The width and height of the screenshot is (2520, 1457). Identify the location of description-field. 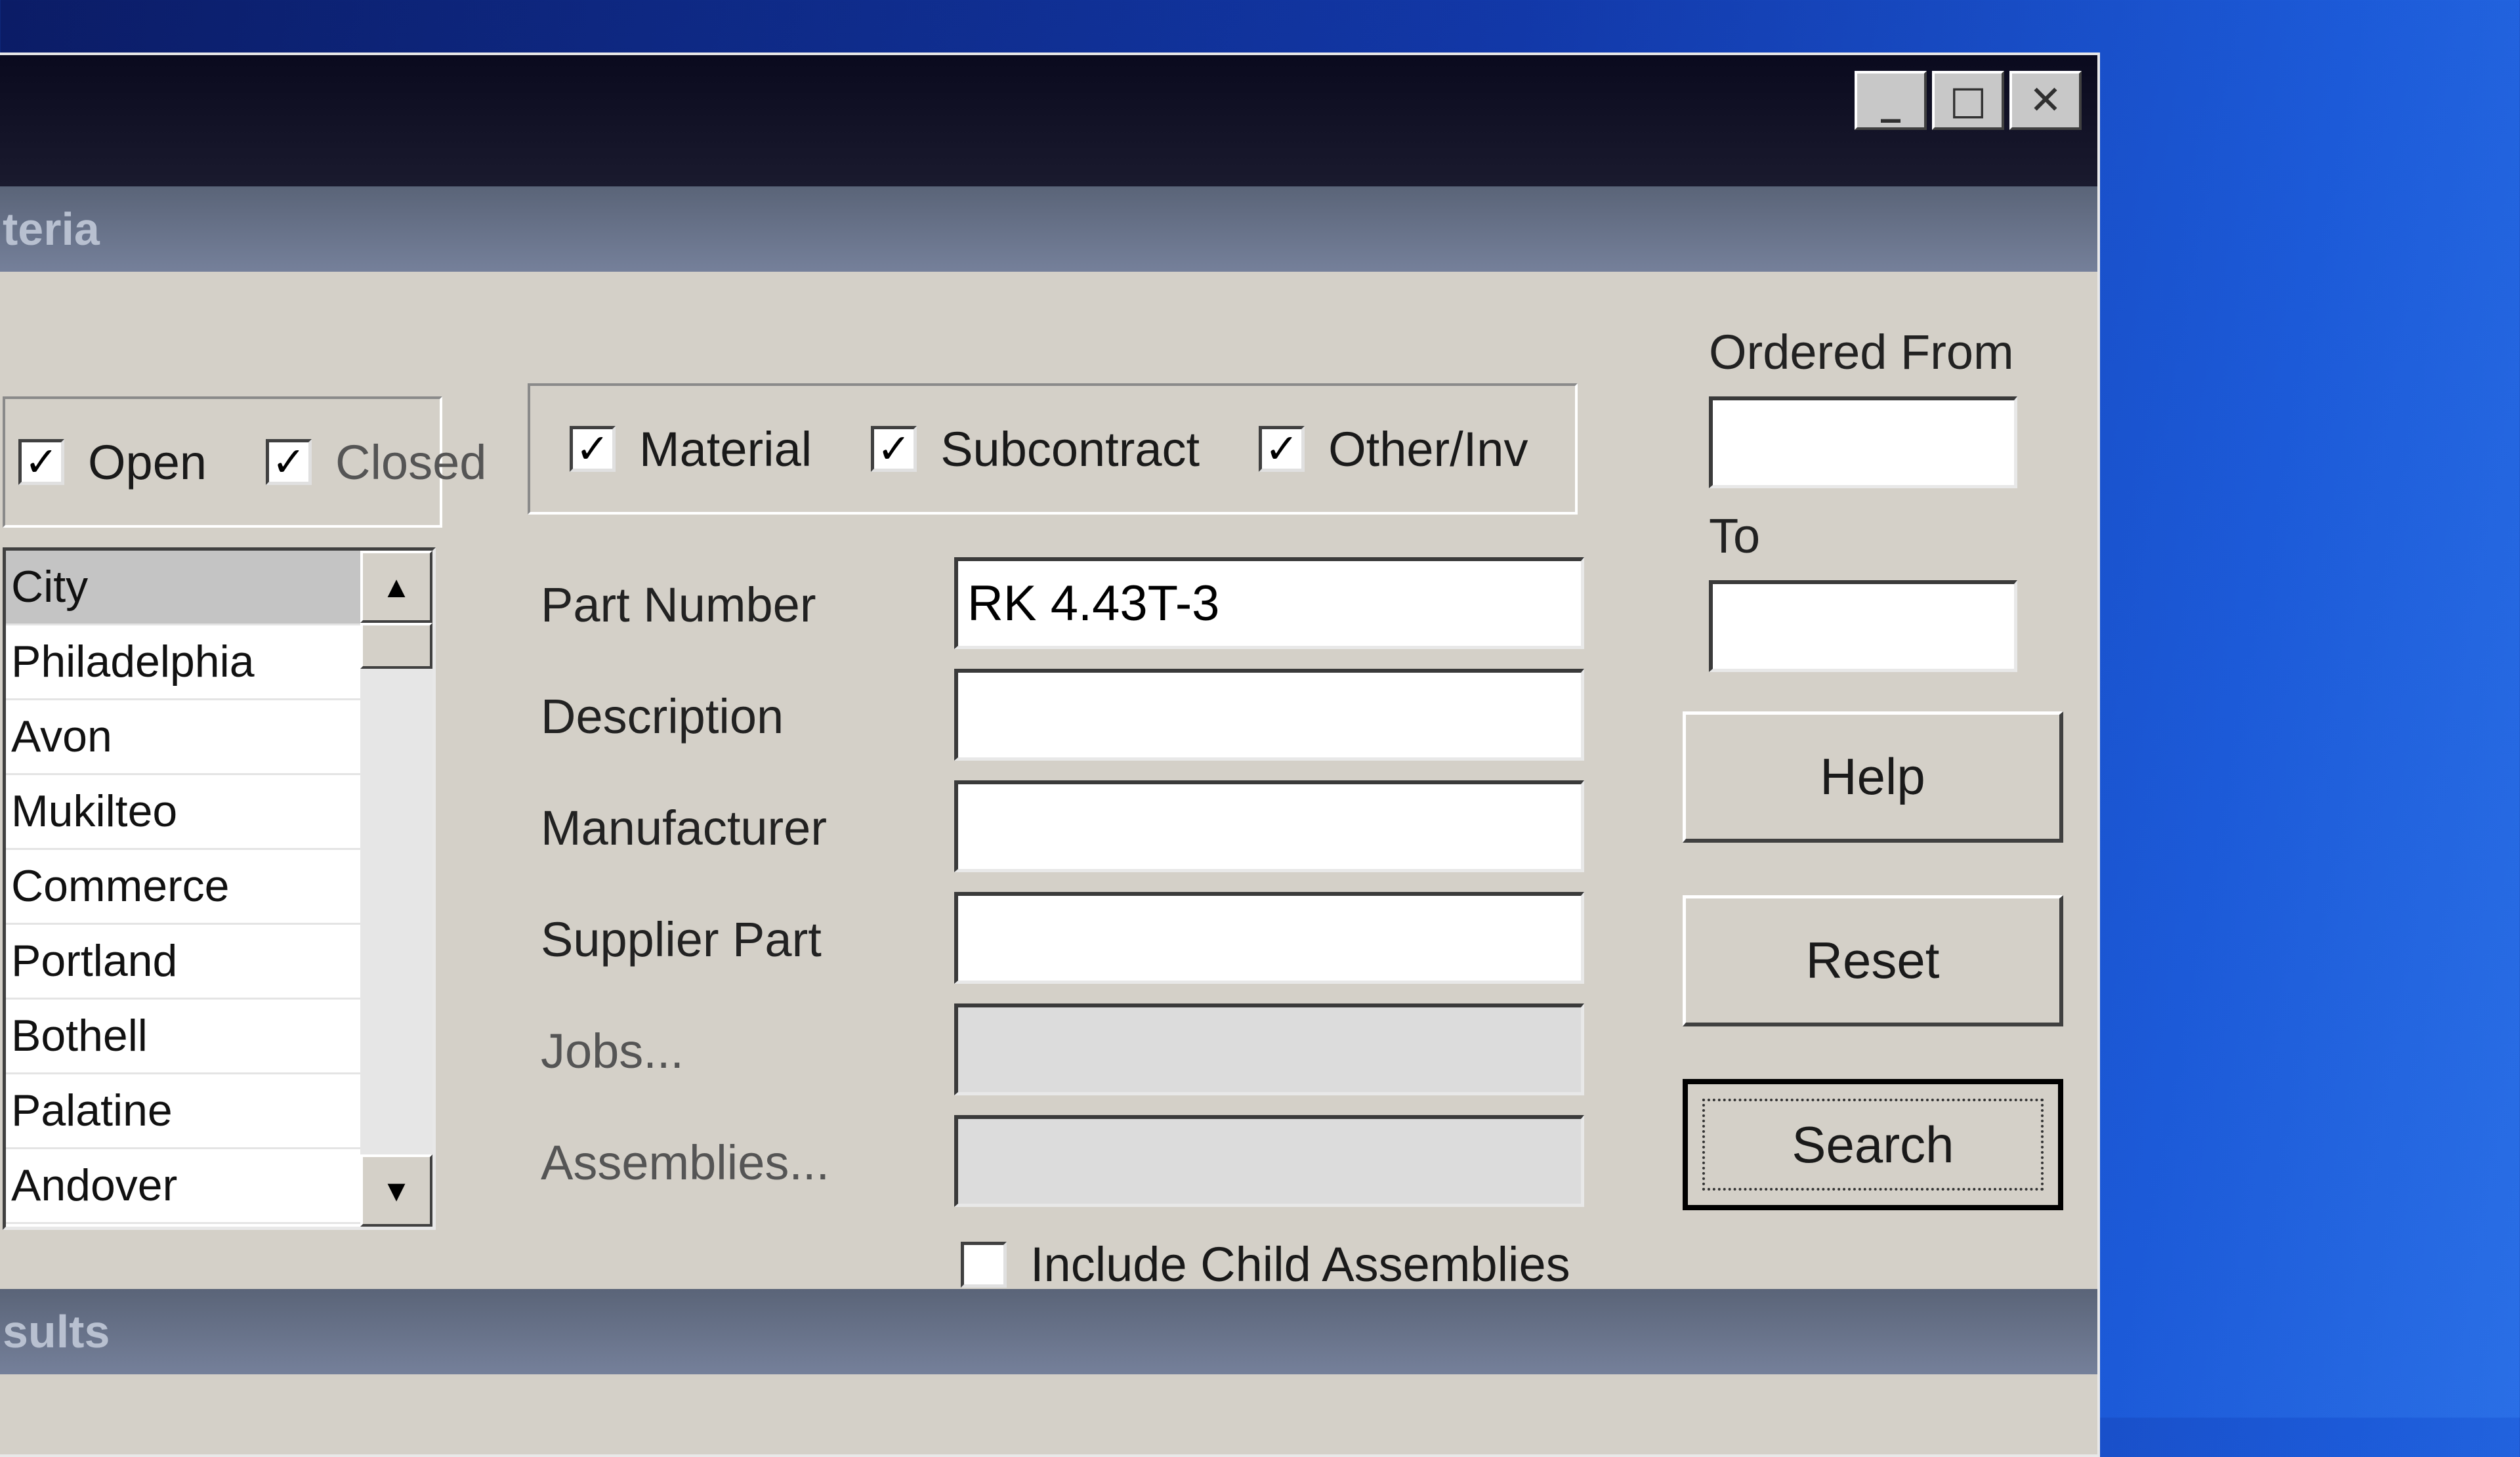
(1269, 715).